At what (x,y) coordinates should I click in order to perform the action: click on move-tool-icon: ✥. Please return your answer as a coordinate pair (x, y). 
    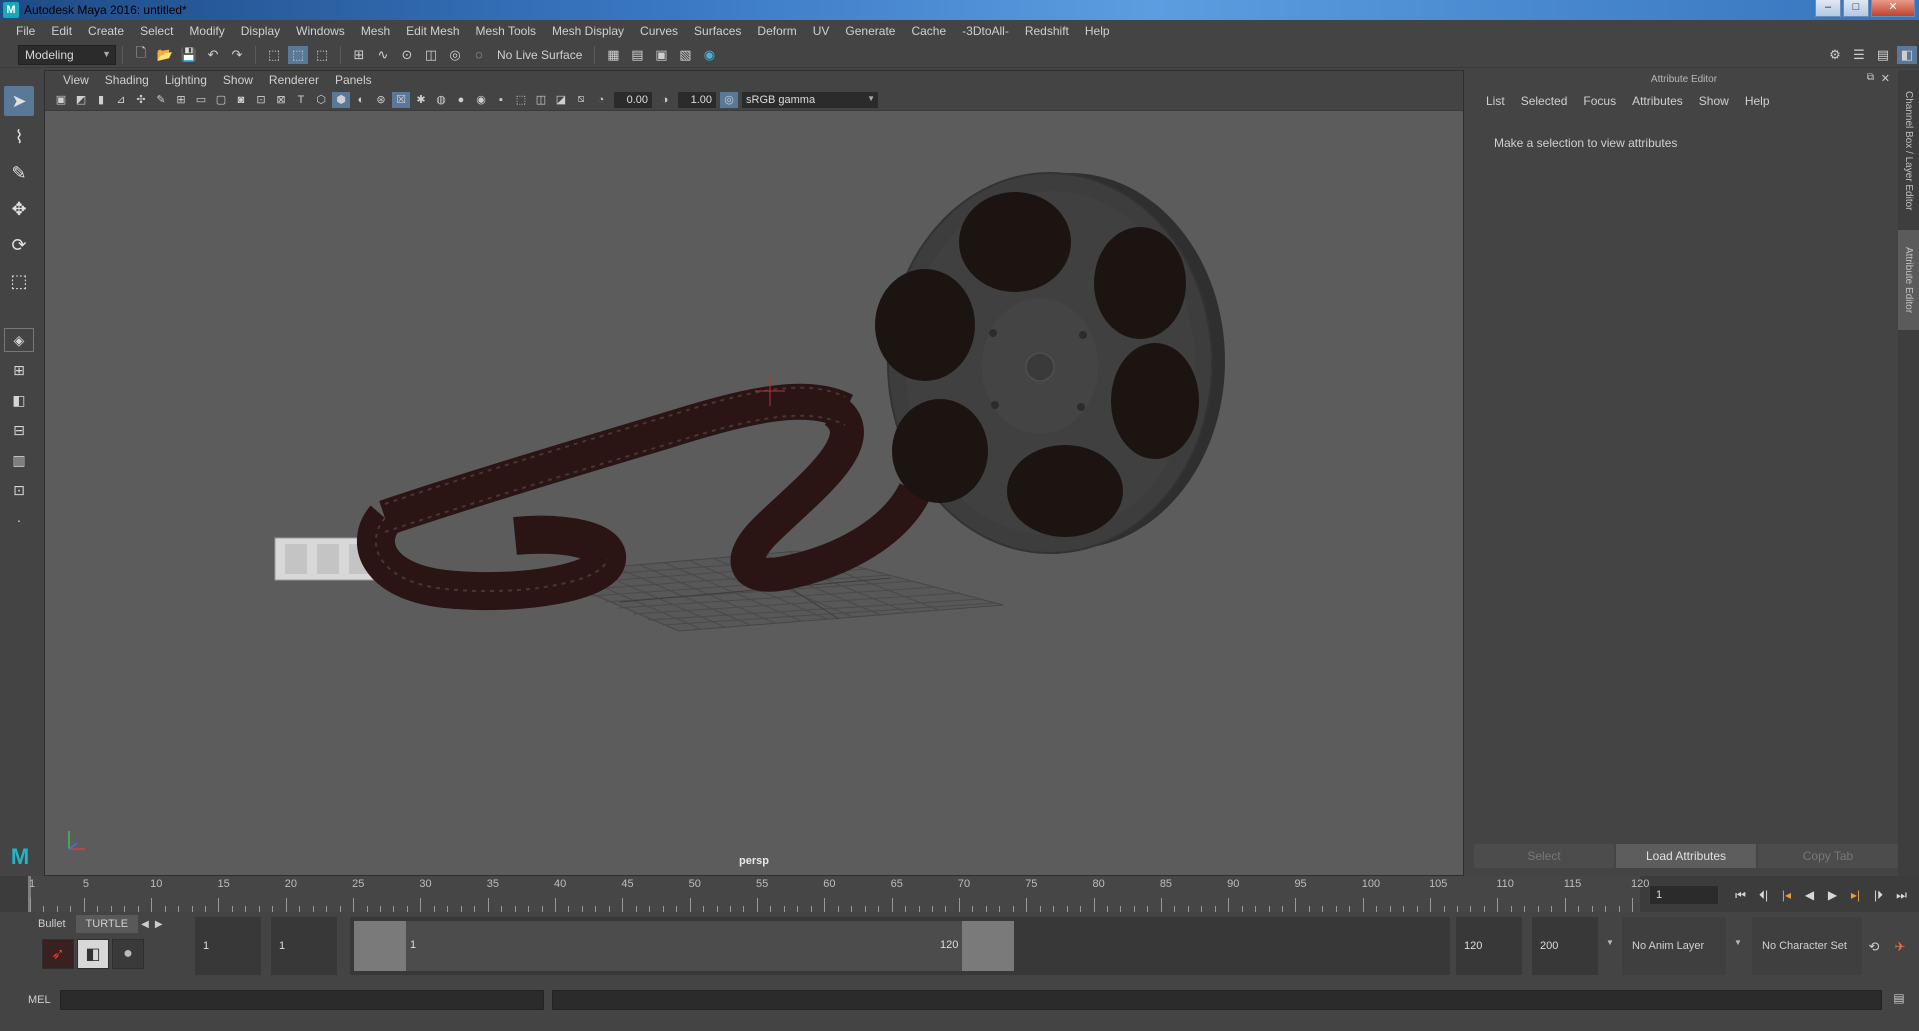
    Looking at the image, I should click on (19, 209).